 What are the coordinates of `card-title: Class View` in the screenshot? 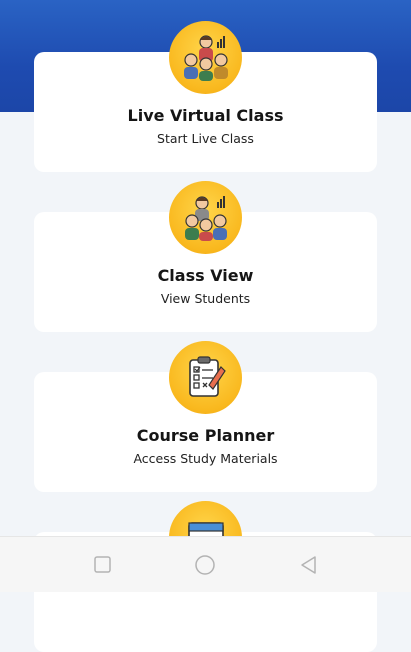 It's located at (205, 275).